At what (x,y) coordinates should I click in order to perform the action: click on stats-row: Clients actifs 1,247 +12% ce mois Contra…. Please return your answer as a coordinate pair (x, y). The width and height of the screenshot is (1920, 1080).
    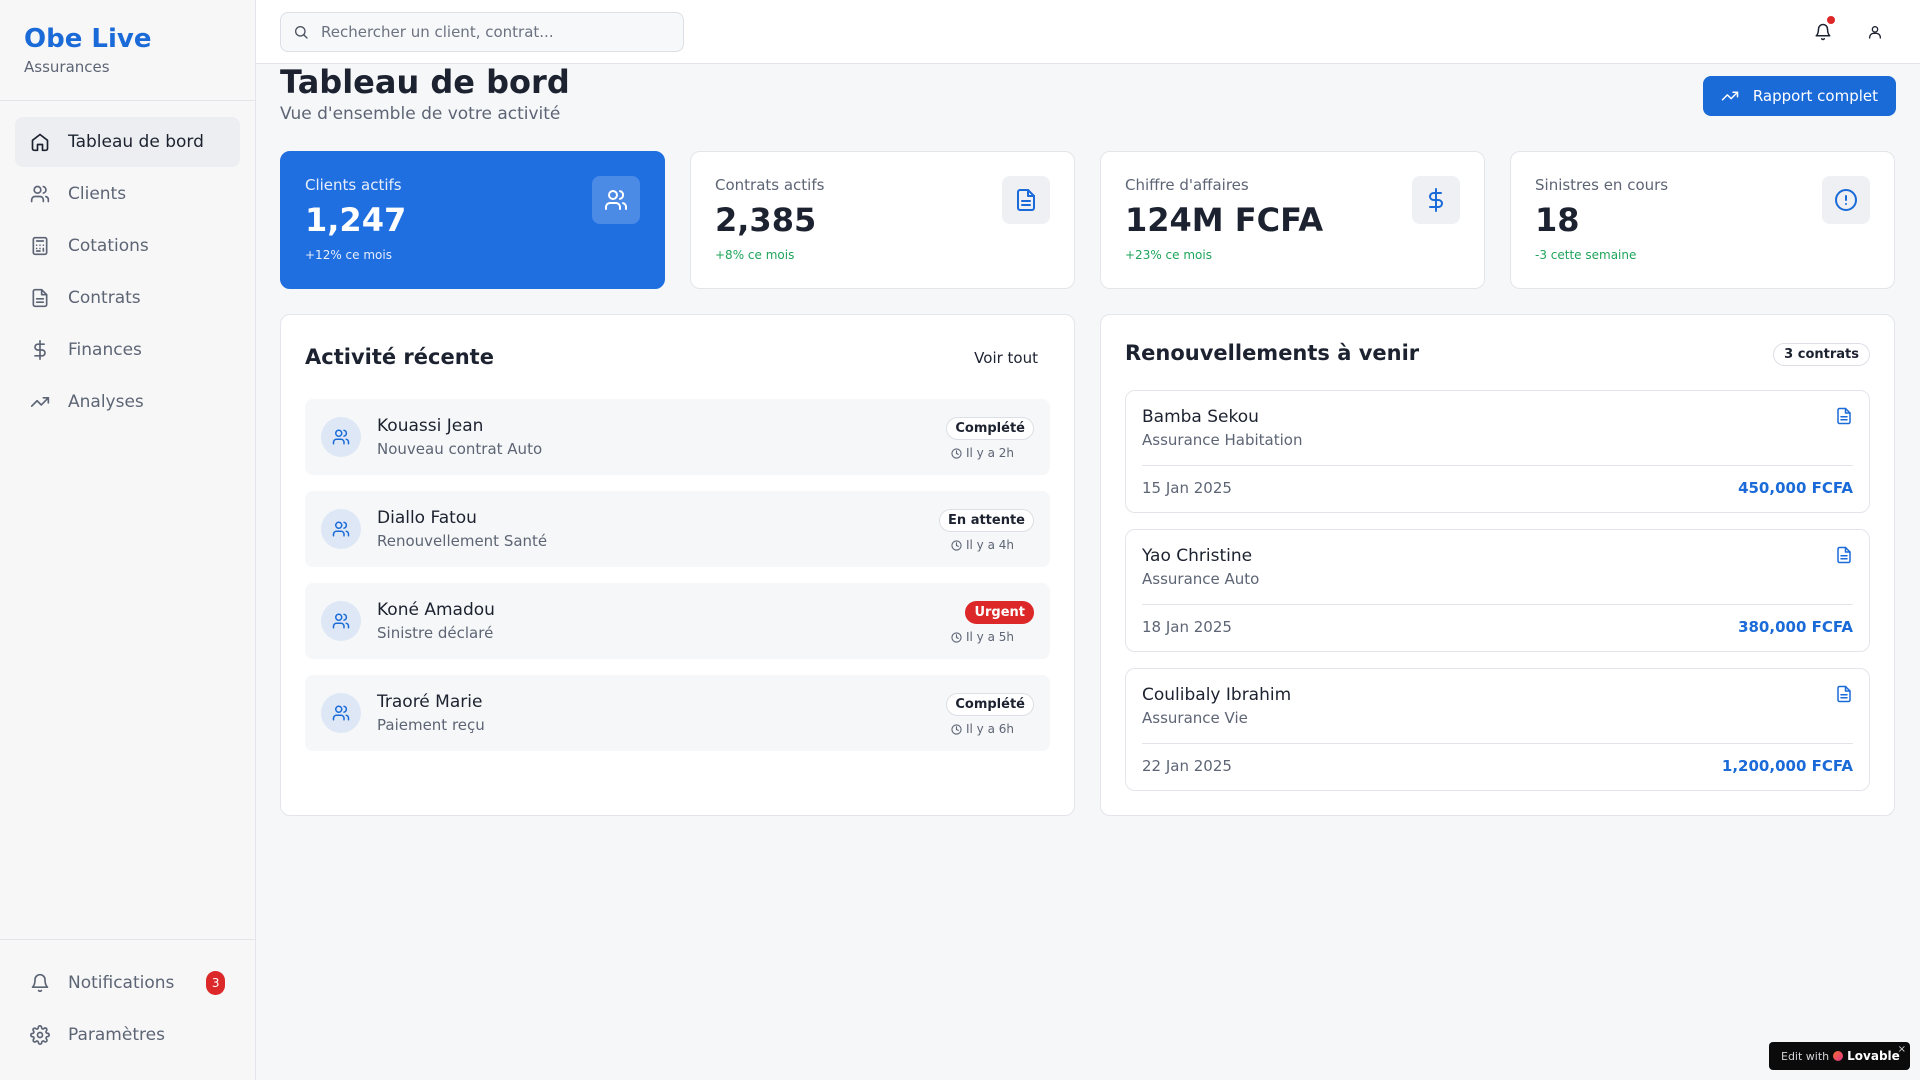
    Looking at the image, I should click on (1088, 220).